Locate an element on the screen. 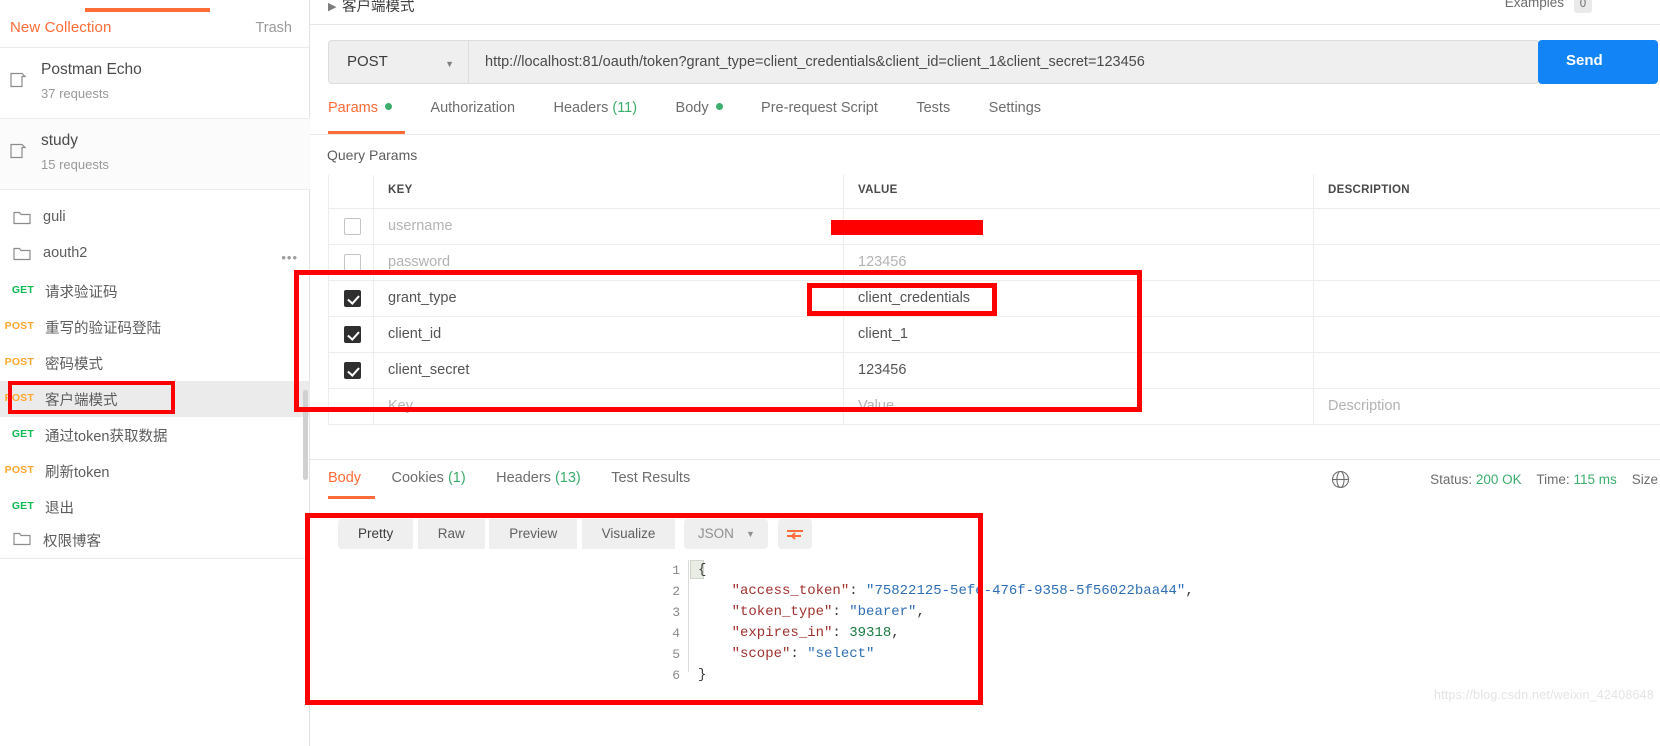 This screenshot has width=1660, height=746. row-key-cell: Key is located at coordinates (608, 406).